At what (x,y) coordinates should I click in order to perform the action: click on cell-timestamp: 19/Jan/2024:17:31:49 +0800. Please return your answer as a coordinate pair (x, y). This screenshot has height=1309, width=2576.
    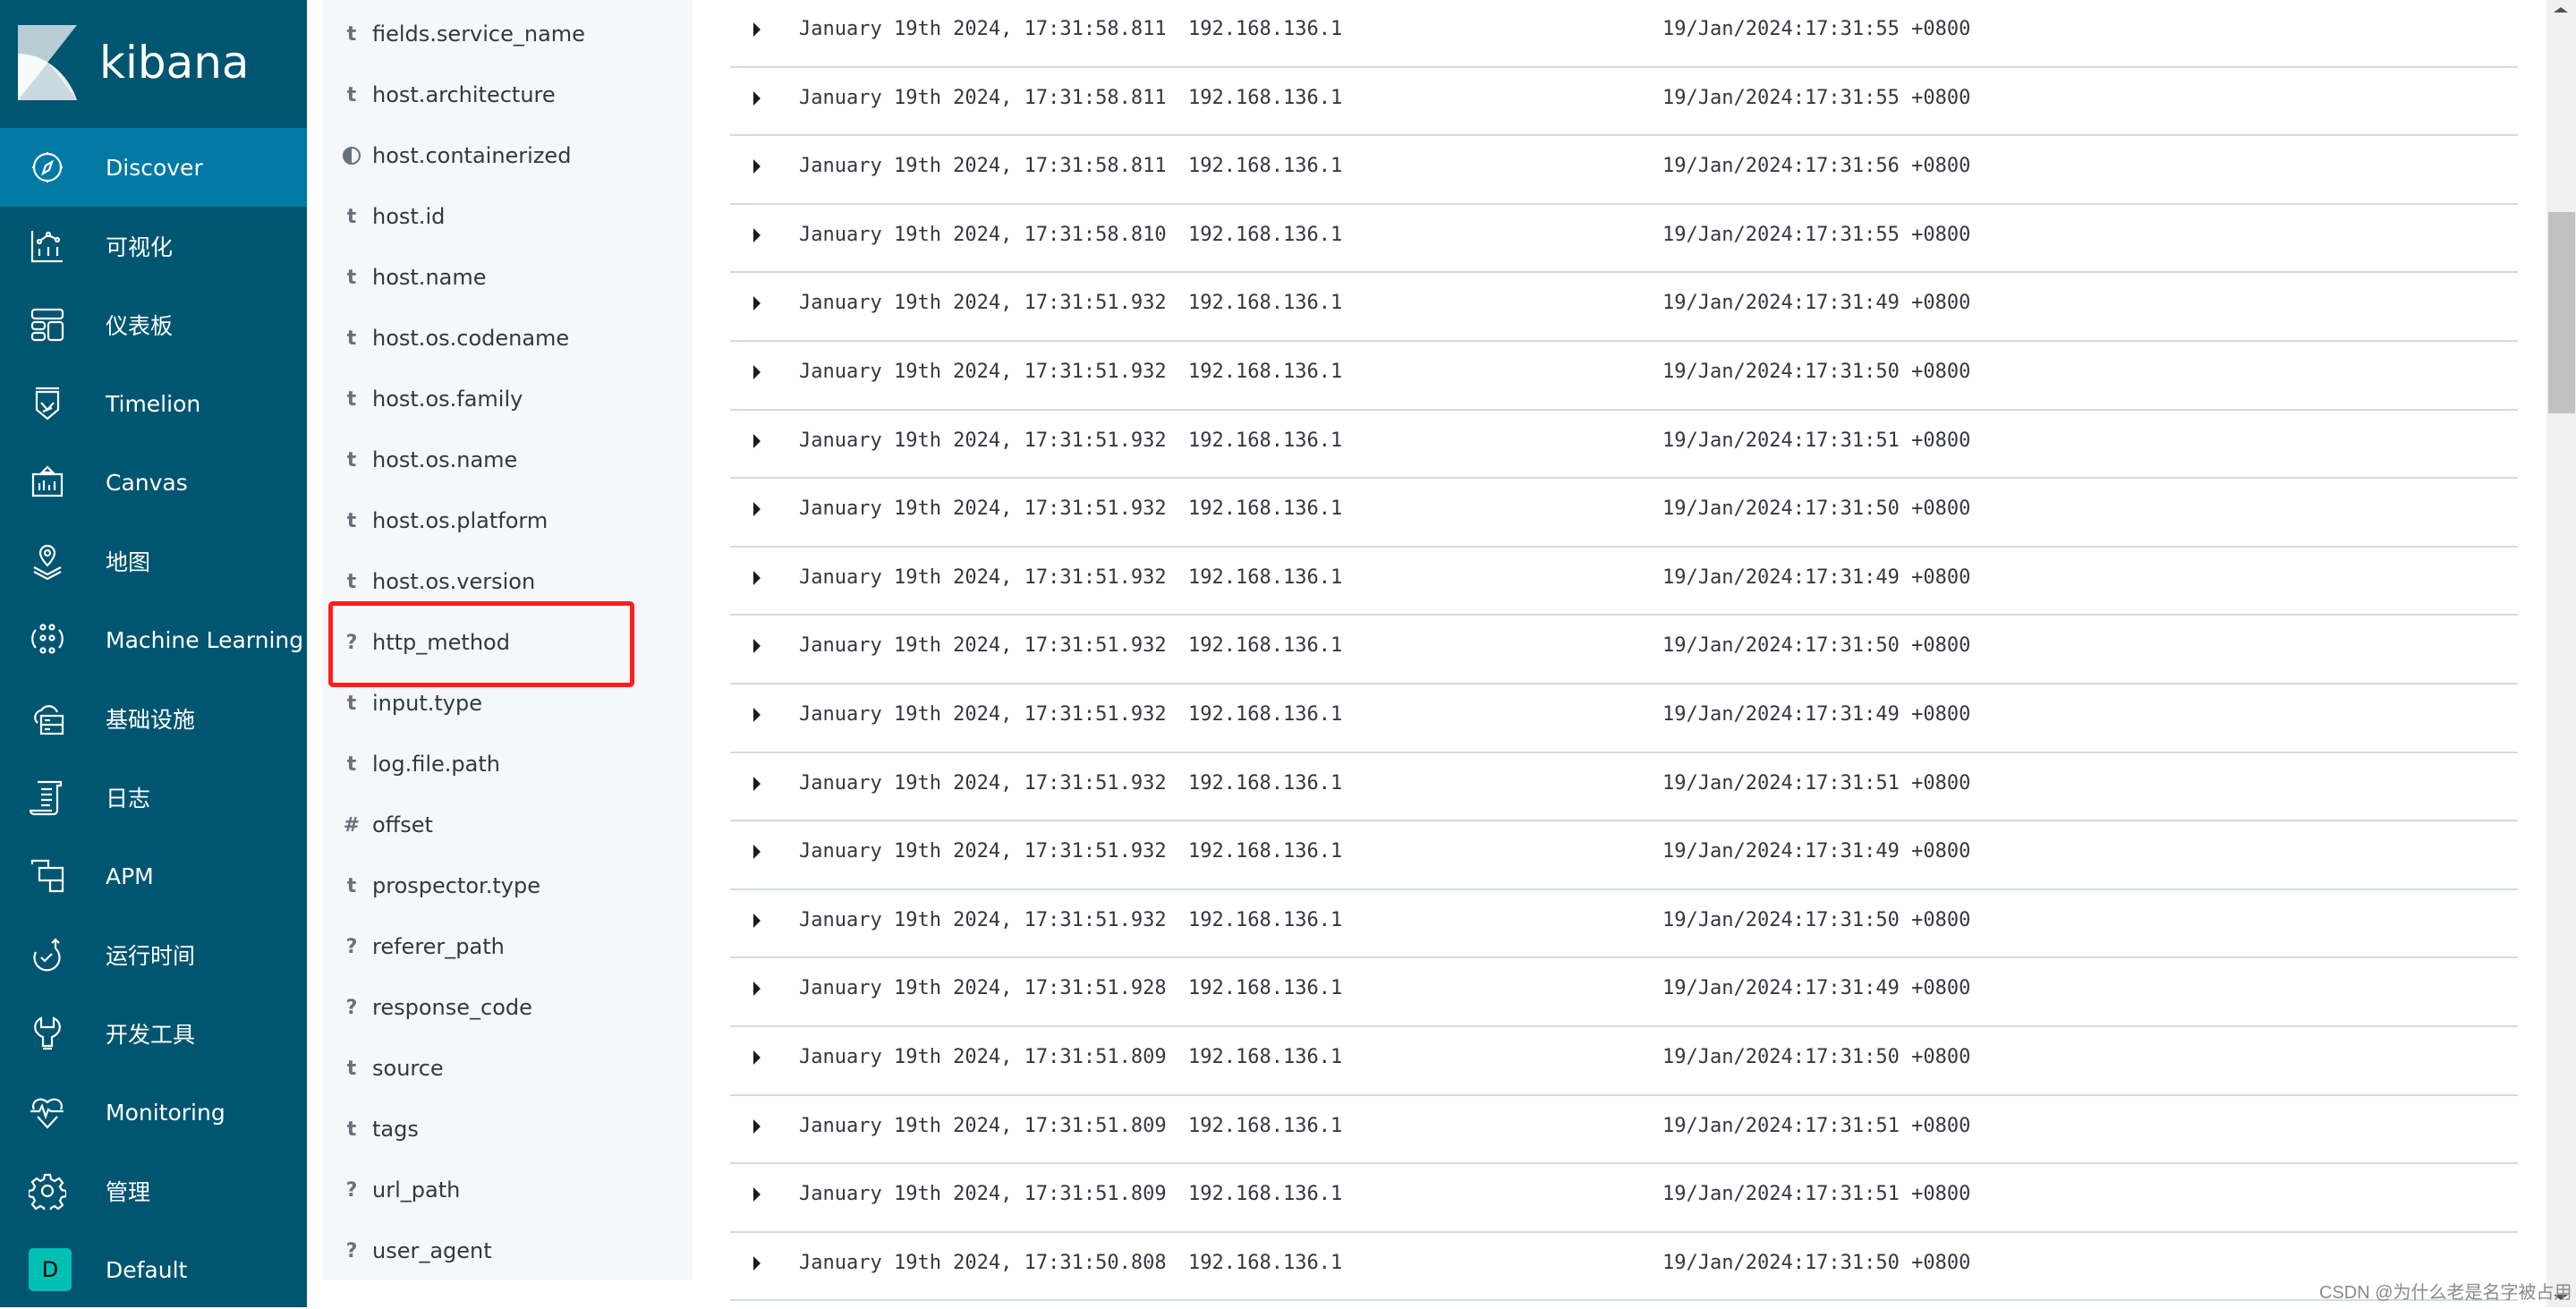
    Looking at the image, I should click on (1816, 852).